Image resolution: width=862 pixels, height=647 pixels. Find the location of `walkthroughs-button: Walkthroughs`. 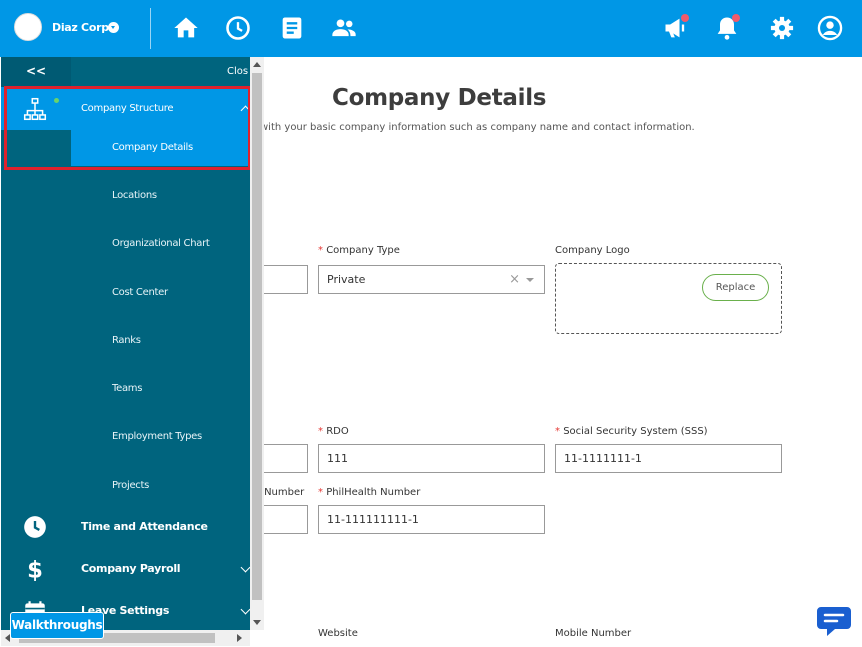

walkthroughs-button: Walkthroughs is located at coordinates (57, 625).